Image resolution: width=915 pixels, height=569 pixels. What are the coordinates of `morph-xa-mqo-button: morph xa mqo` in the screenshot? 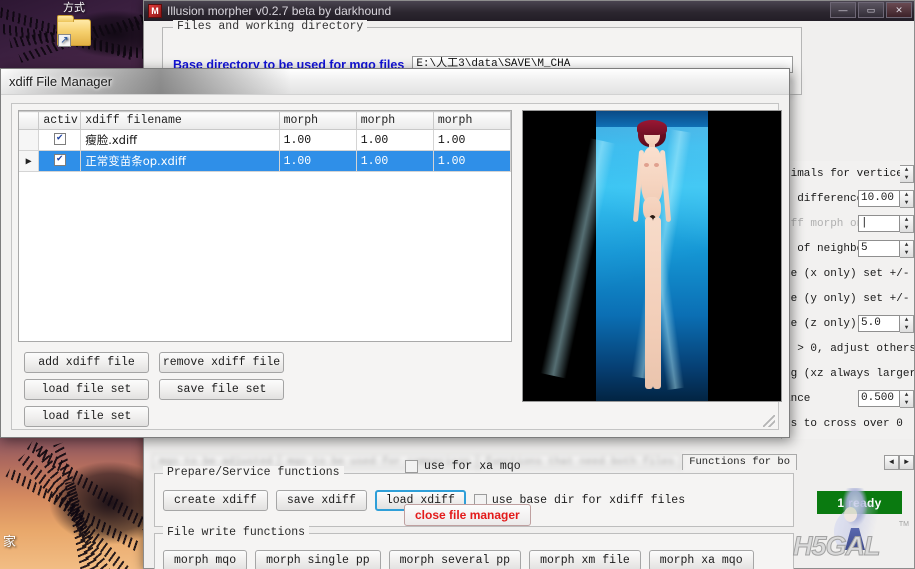 It's located at (701, 559).